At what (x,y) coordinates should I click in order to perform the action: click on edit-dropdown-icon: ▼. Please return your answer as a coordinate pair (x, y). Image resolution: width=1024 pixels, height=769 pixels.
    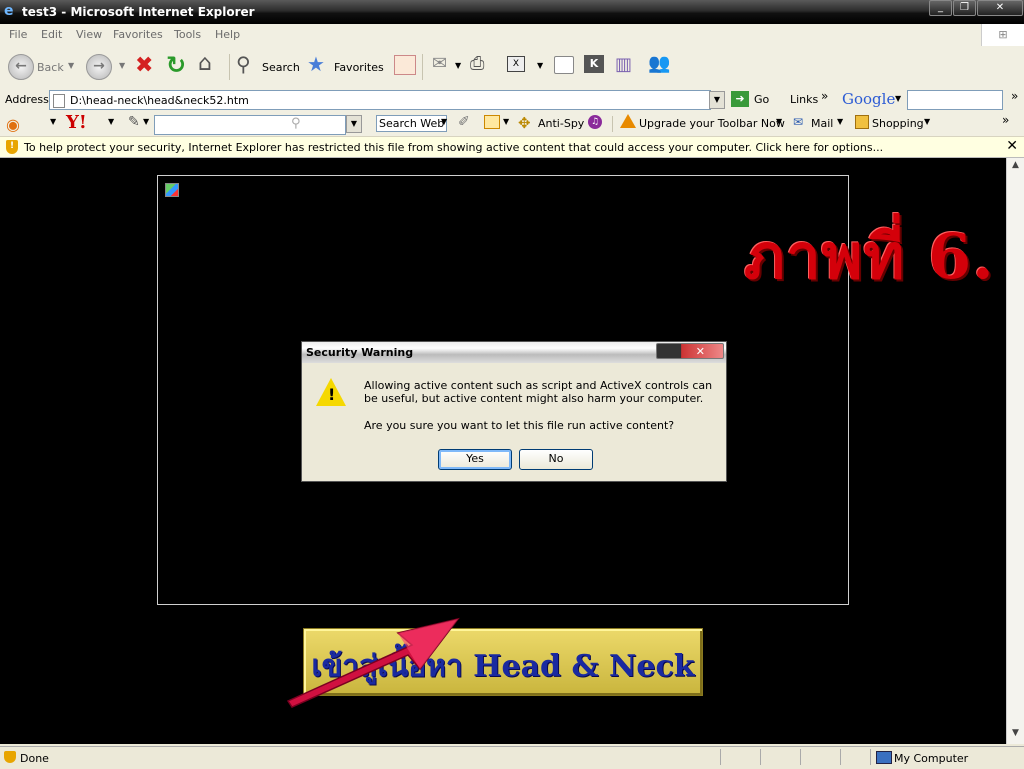
    Looking at the image, I should click on (540, 65).